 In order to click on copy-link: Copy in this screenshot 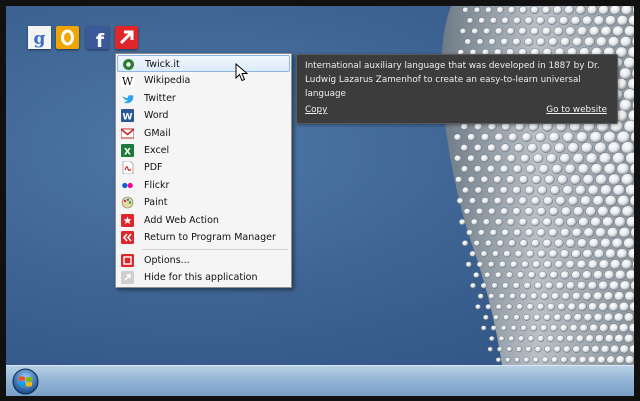, I will do `click(316, 110)`.